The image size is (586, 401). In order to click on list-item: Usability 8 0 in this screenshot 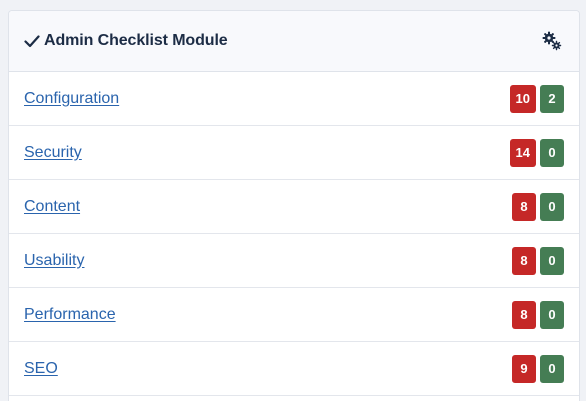, I will do `click(294, 261)`.